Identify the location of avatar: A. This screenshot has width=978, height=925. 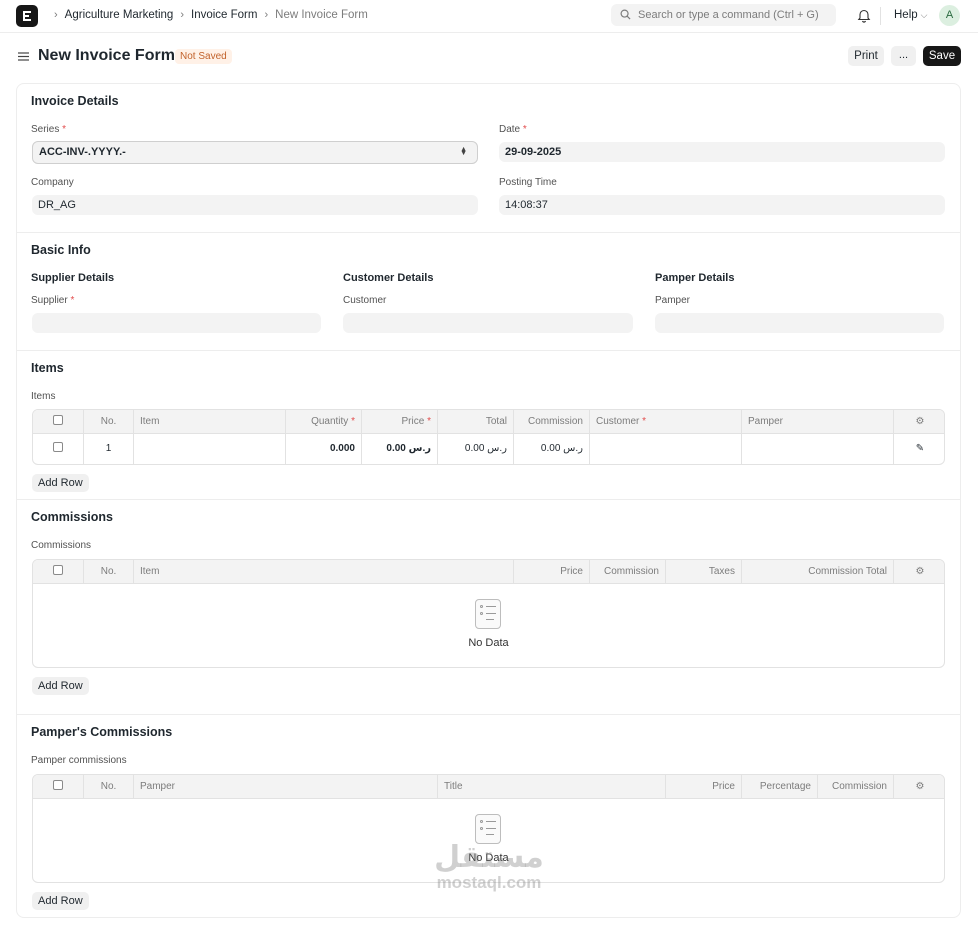
(949, 15).